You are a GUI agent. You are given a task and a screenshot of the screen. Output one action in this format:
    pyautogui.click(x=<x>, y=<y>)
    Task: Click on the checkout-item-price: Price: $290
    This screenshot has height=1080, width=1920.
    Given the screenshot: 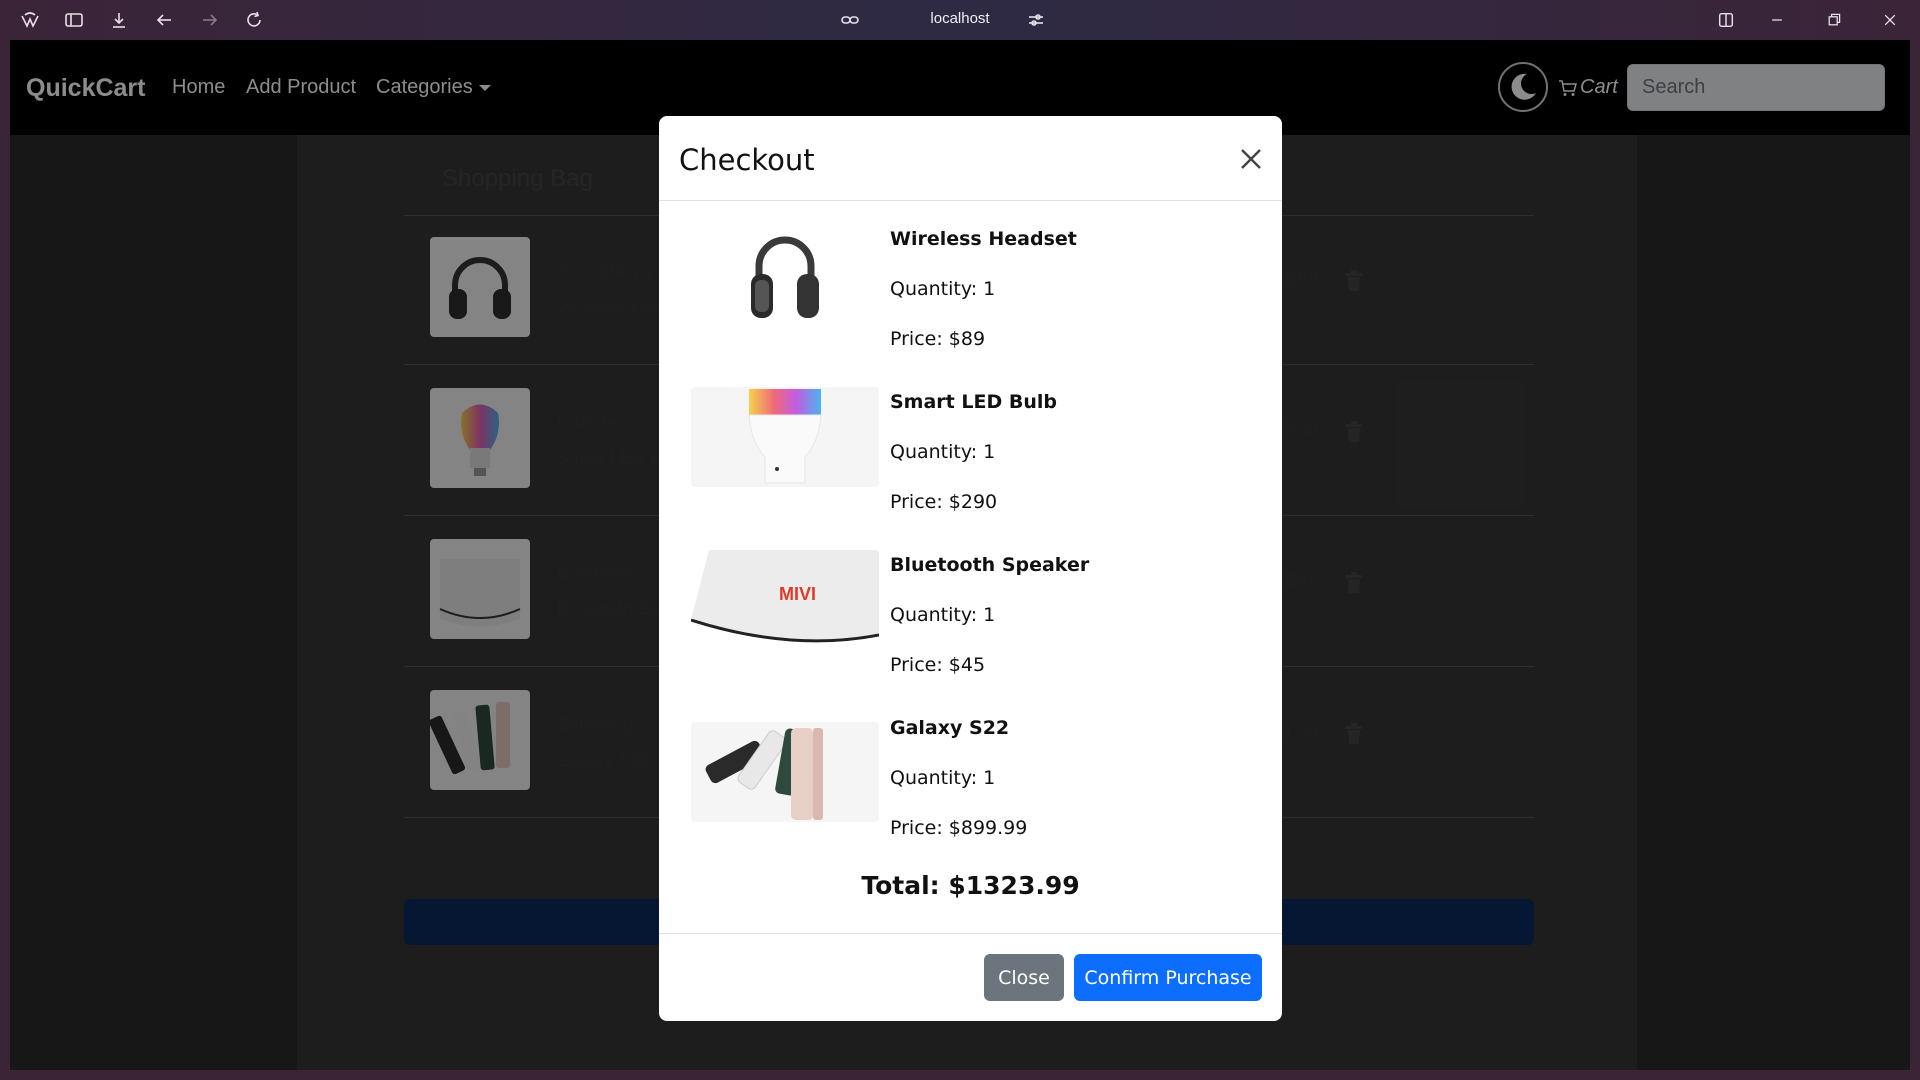 What is the action you would take?
    pyautogui.click(x=944, y=502)
    